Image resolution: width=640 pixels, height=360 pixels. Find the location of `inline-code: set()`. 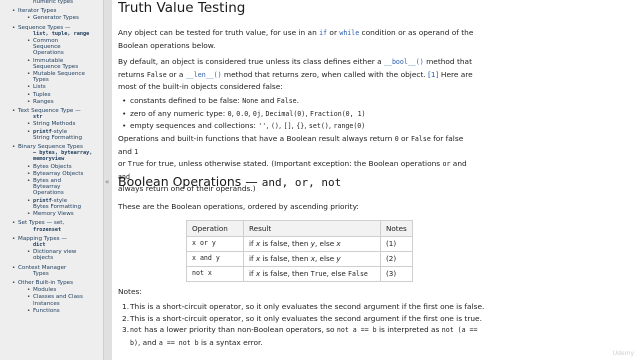

inline-code: set() is located at coordinates (318, 126).